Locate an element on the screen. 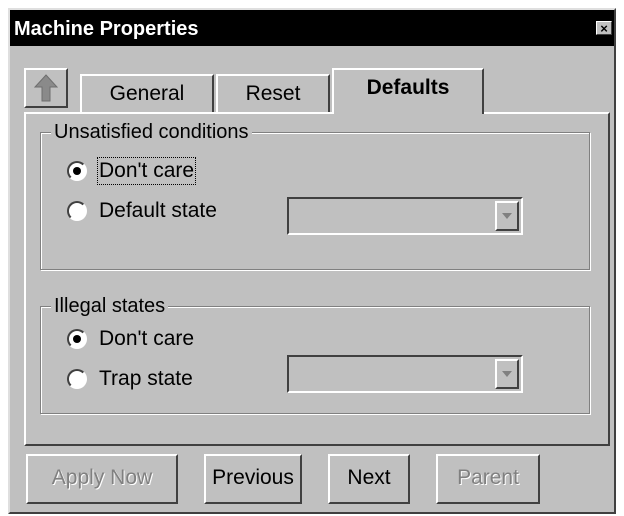 The height and width of the screenshot is (516, 624). illegal-states-legend: Illegal states is located at coordinates (110, 306).